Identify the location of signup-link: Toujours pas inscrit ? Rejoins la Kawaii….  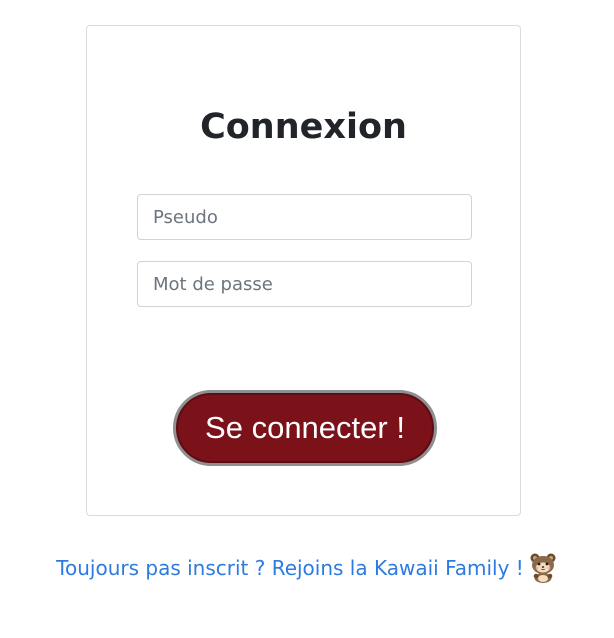
(290, 568).